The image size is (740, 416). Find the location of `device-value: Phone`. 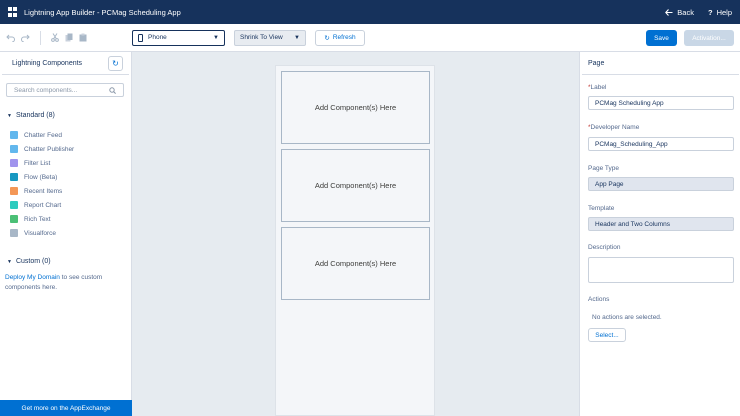

device-value: Phone is located at coordinates (157, 37).